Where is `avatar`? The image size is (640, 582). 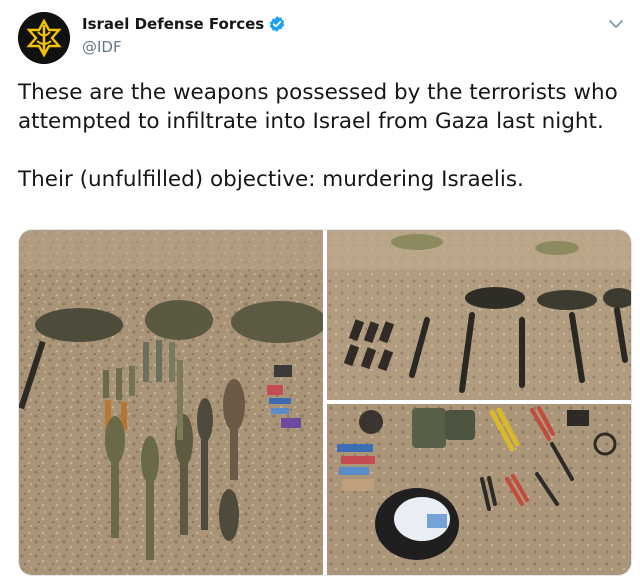 avatar is located at coordinates (44, 38).